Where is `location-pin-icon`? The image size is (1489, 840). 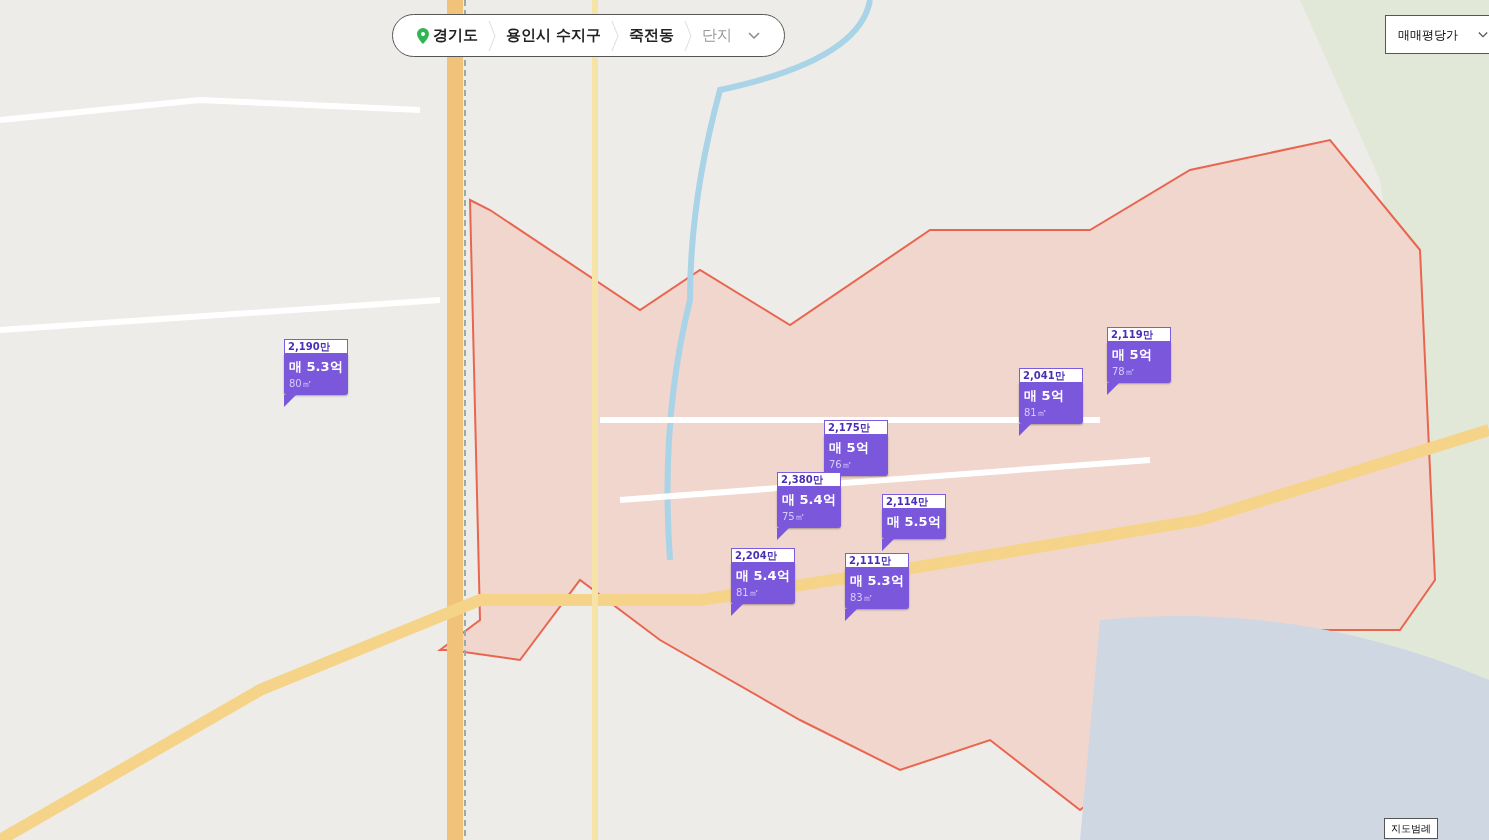
location-pin-icon is located at coordinates (423, 35).